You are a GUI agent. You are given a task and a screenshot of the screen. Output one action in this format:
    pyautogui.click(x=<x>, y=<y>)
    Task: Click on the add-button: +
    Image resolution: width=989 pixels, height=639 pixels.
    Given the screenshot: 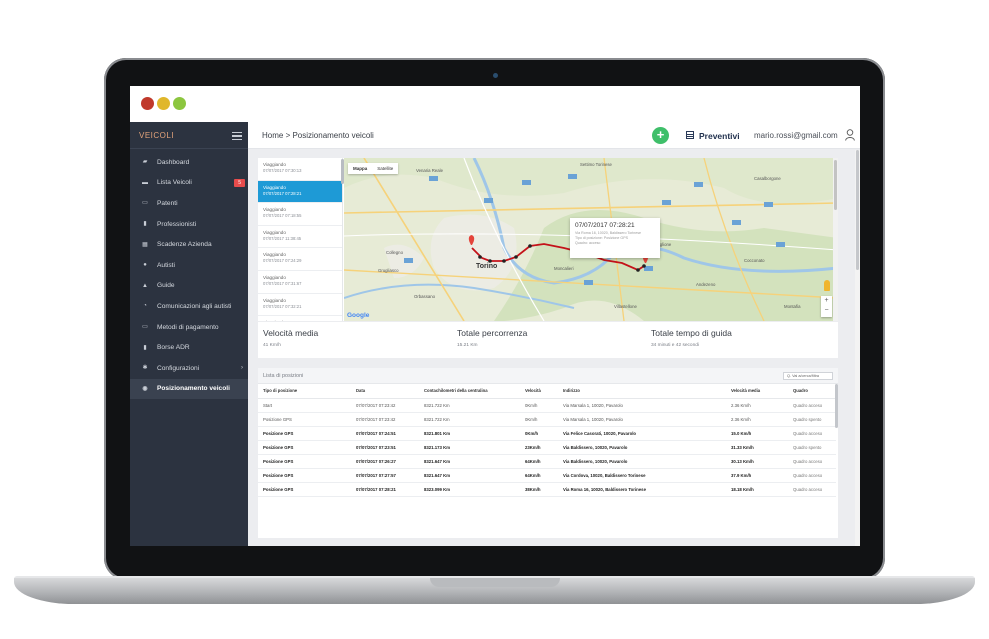 What is the action you would take?
    pyautogui.click(x=660, y=135)
    